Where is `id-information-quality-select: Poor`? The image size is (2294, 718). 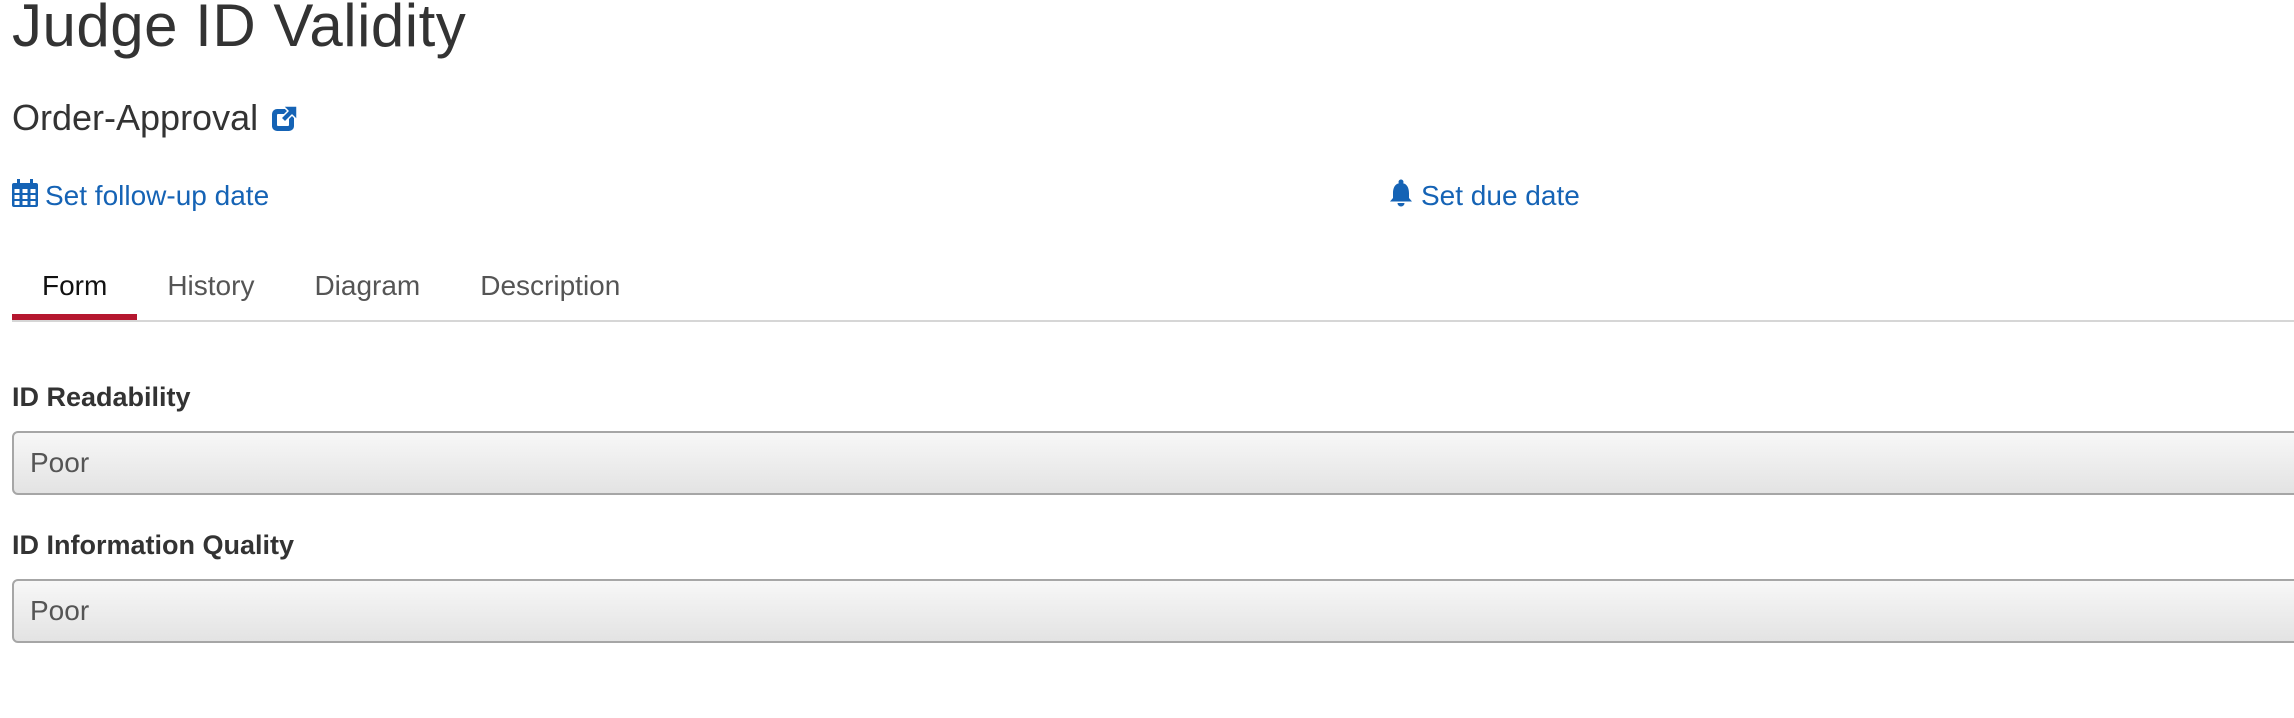
id-information-quality-select: Poor is located at coordinates (1153, 611).